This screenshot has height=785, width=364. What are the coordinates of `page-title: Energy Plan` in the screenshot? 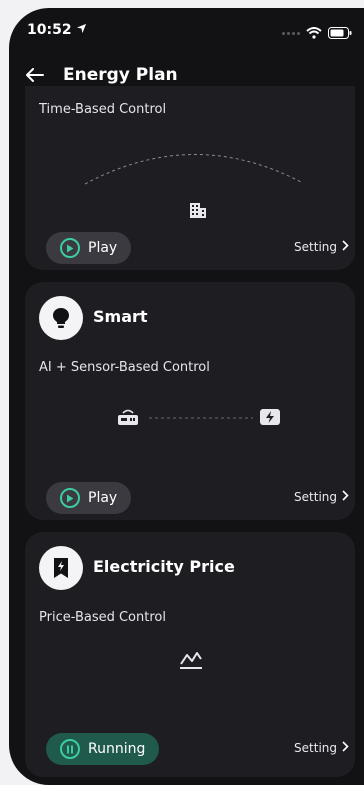 It's located at (120, 75).